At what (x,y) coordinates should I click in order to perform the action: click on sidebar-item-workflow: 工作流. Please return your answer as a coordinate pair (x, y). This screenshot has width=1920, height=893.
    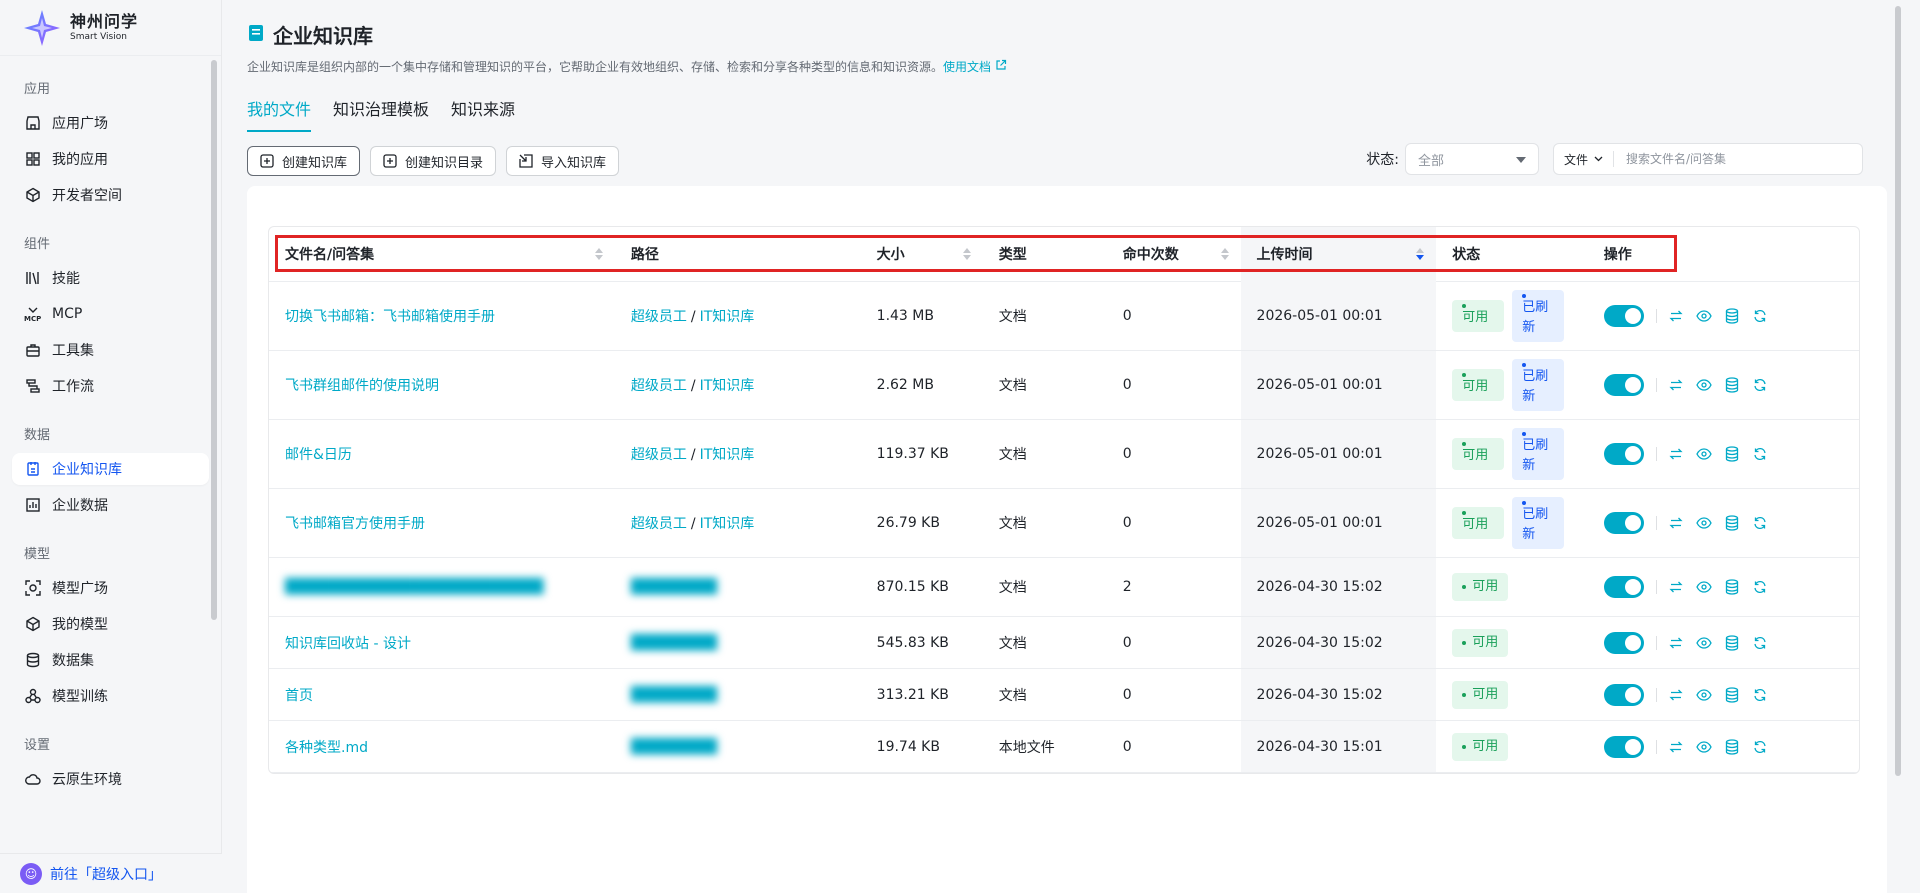
    Looking at the image, I should click on (110, 386).